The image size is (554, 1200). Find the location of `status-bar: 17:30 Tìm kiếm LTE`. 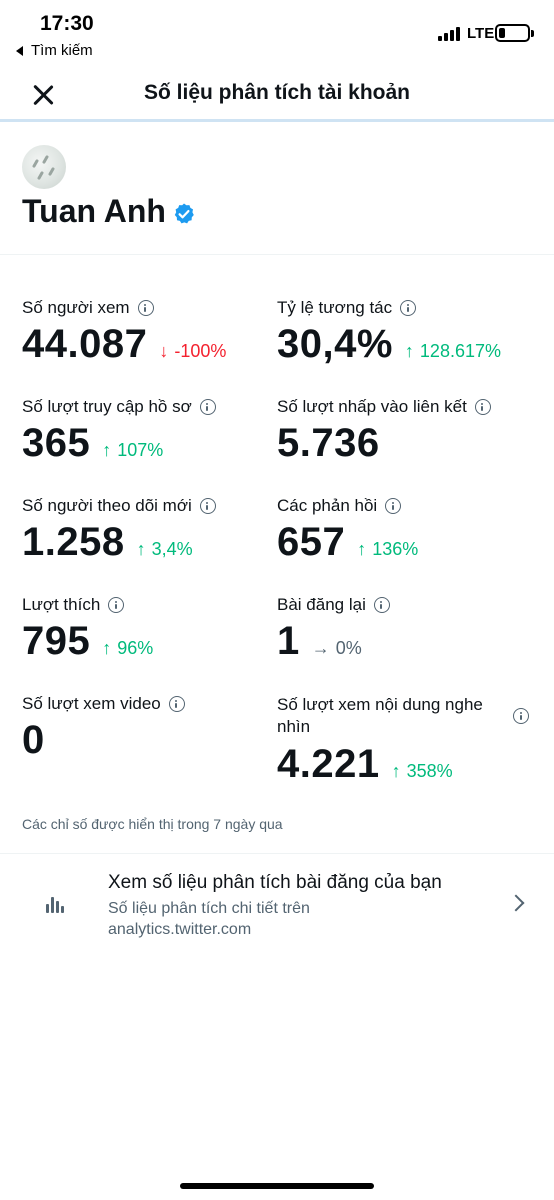

status-bar: 17:30 Tìm kiếm LTE is located at coordinates (277, 32).